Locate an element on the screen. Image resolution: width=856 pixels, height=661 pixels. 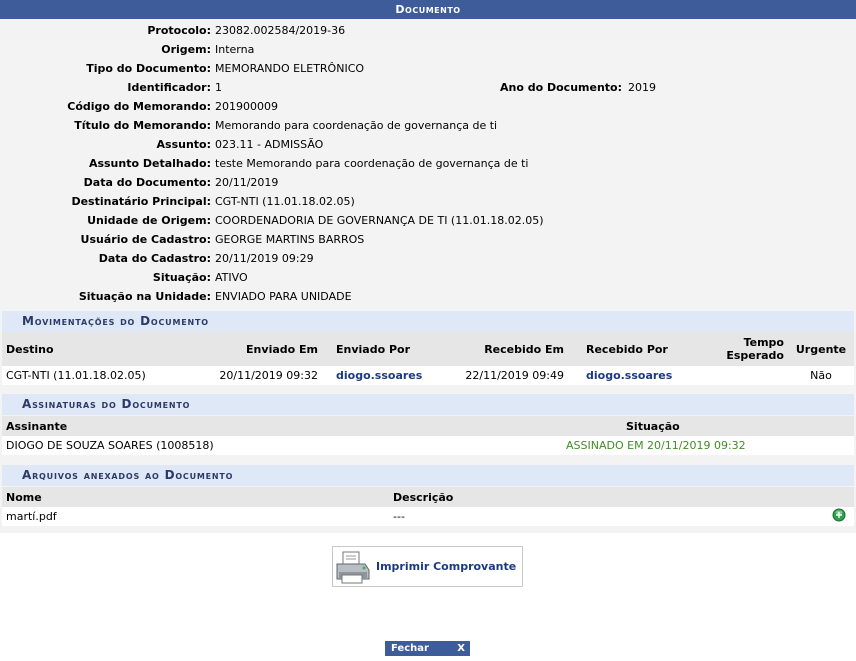
recebido-por-link: diogo.ssoares is located at coordinates (629, 375).